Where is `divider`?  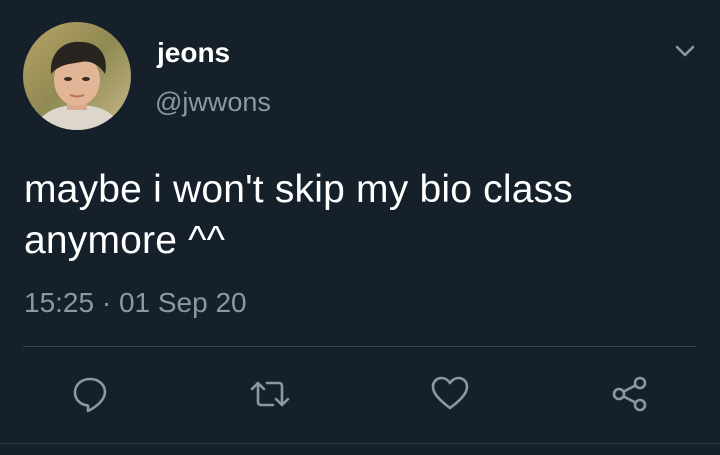 divider is located at coordinates (359, 346).